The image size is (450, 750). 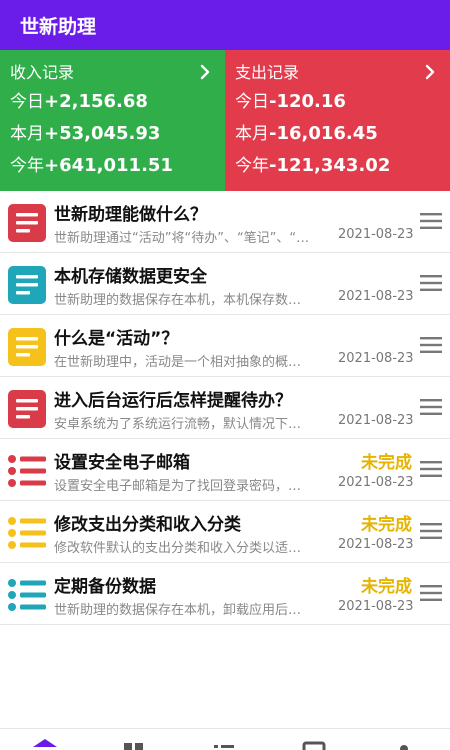 I want to click on list-icon, so click(x=224, y=744).